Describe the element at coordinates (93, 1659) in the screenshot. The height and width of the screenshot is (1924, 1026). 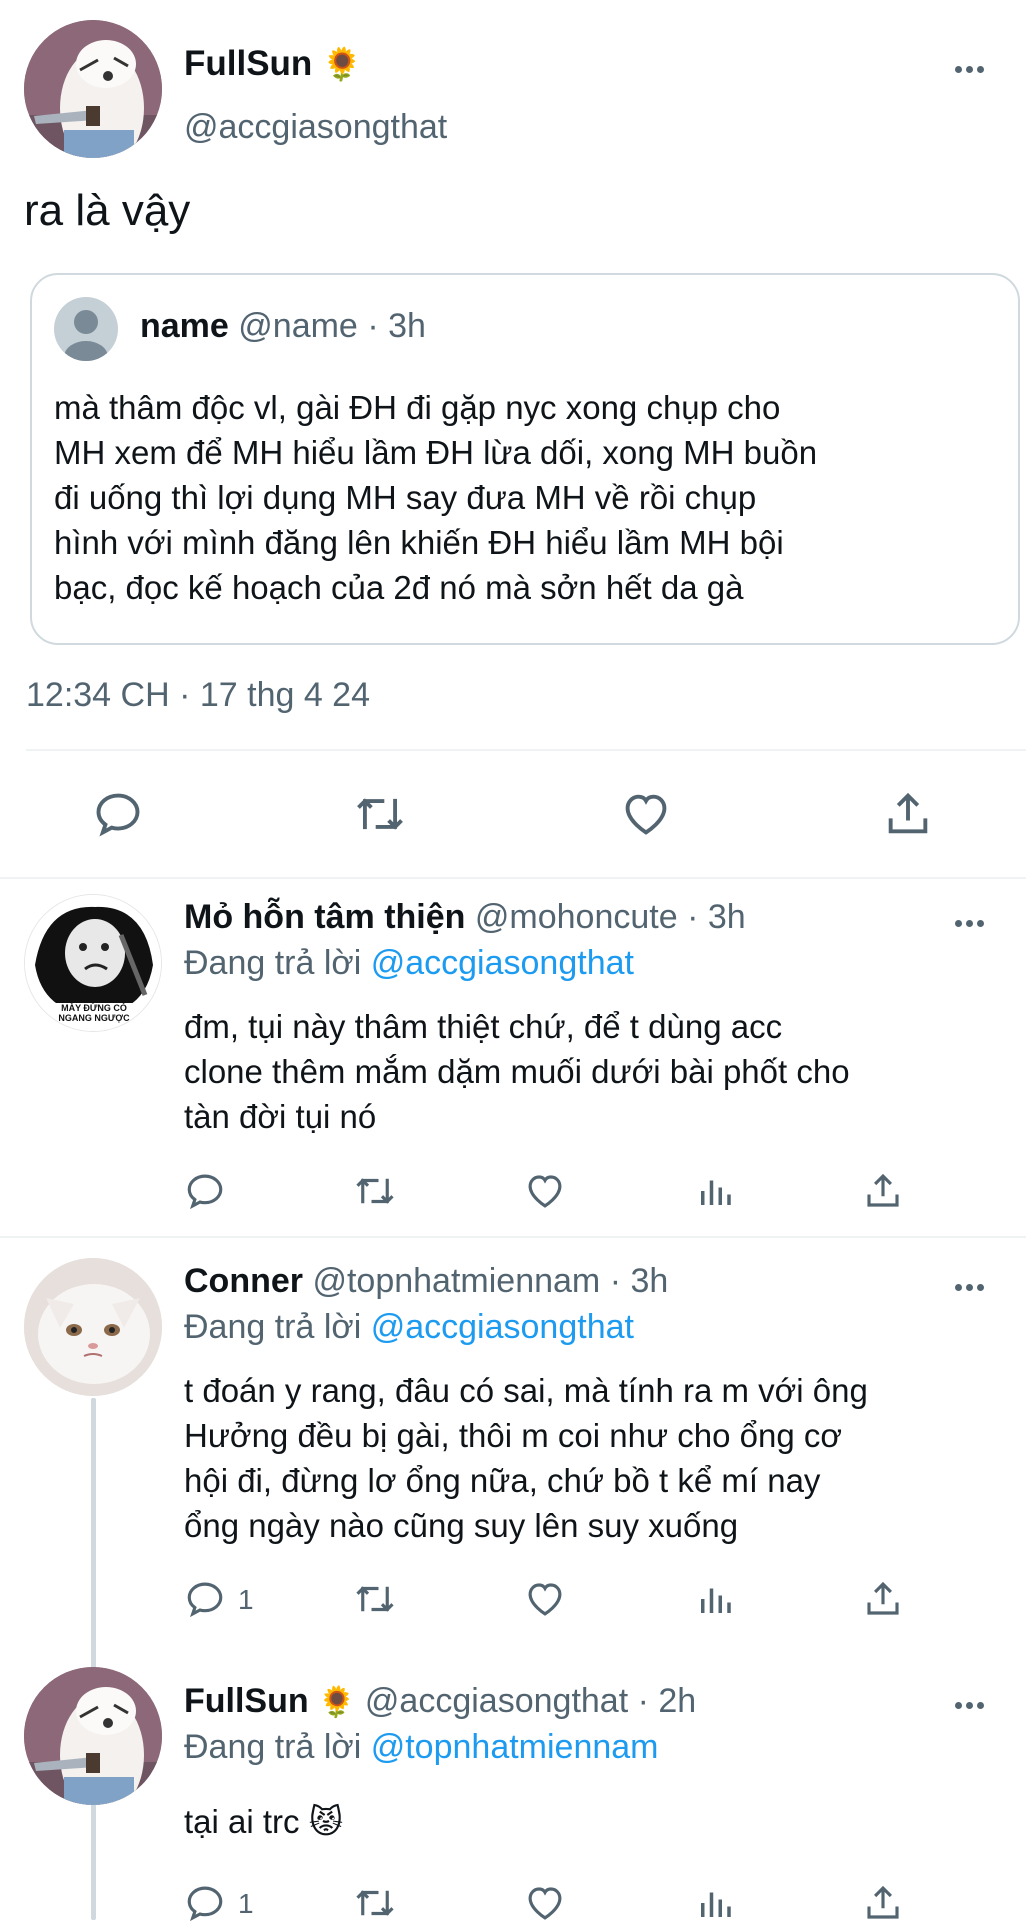
I see `thread-line` at that location.